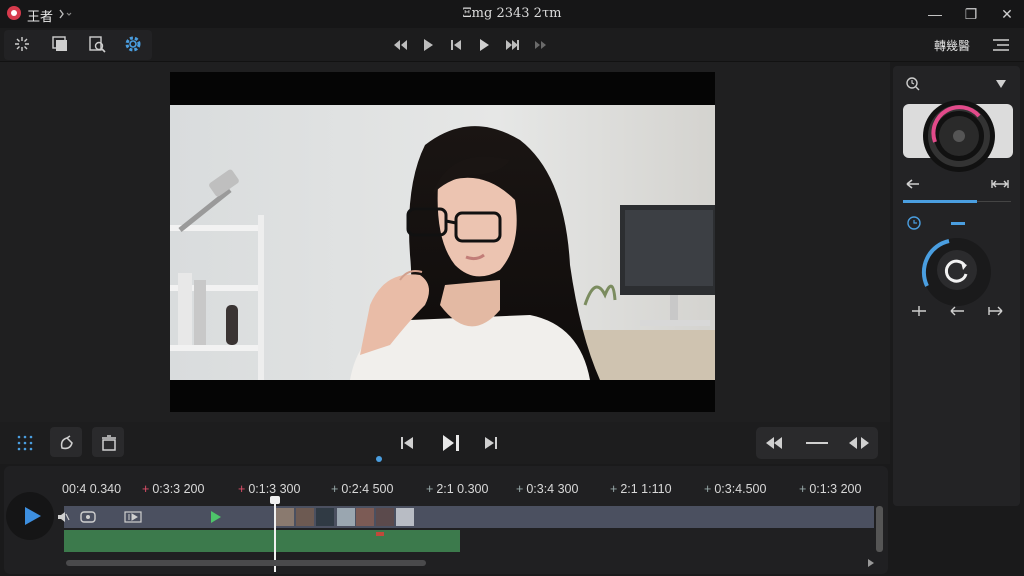 The image size is (1024, 576). Describe the element at coordinates (133, 44) in the screenshot. I see `settings-icon` at that location.